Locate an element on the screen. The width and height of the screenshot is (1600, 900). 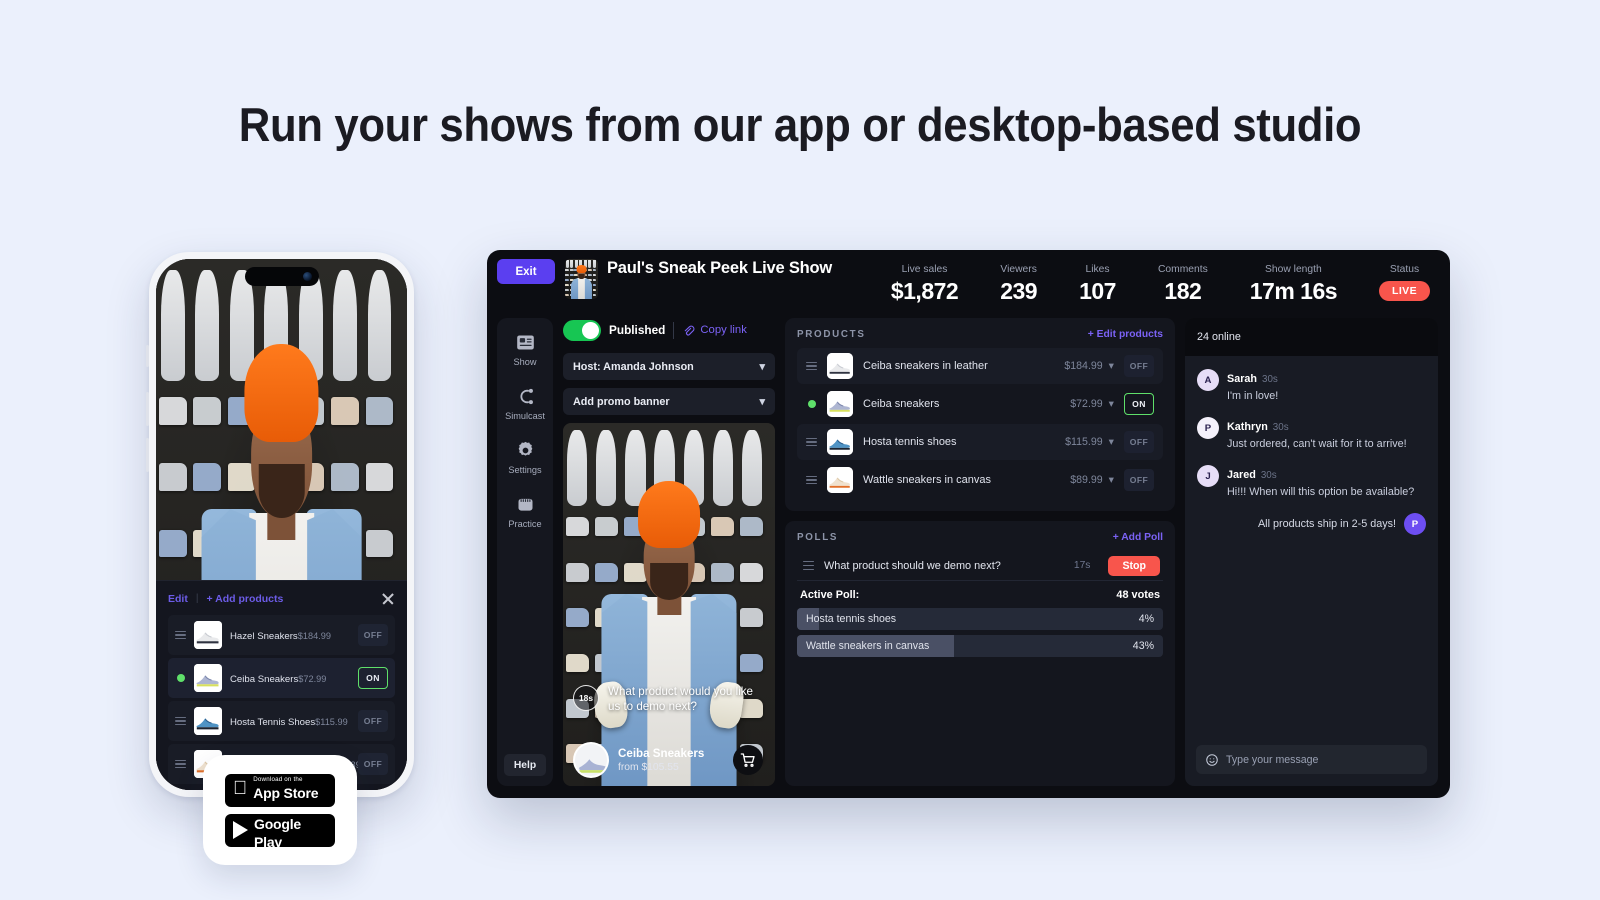
stat-label: Live sales is located at coordinates (924, 269).